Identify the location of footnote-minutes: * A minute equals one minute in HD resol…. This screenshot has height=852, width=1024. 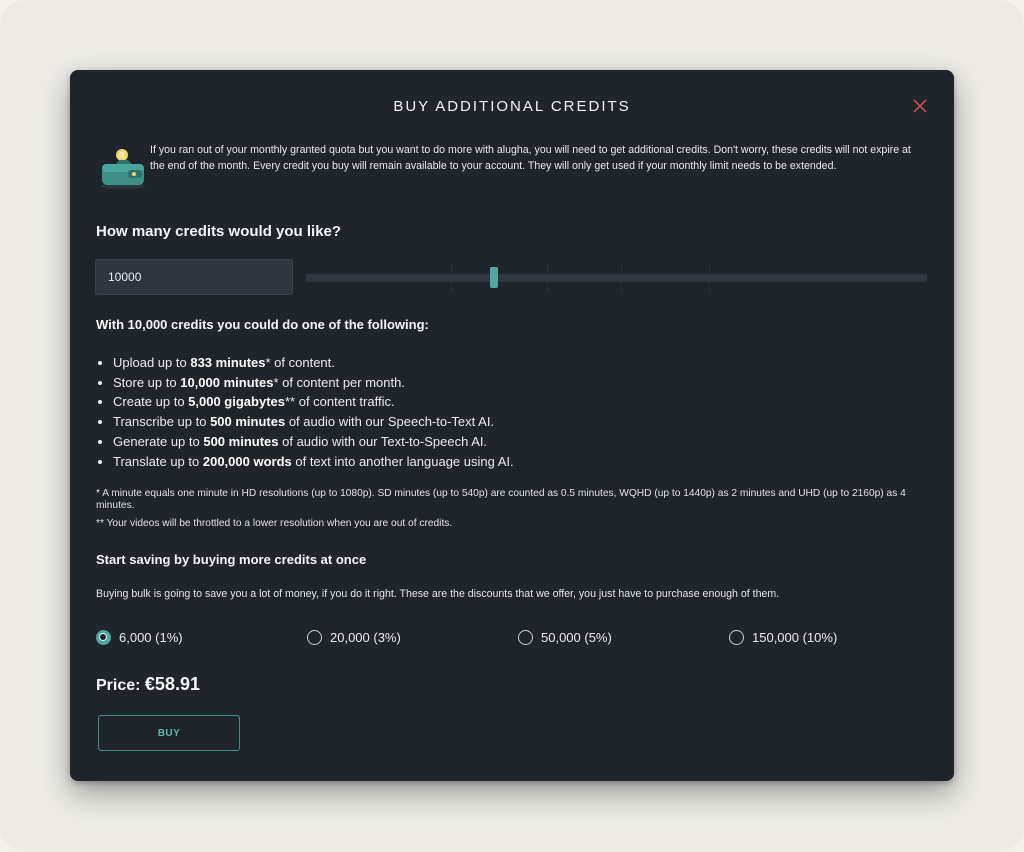
(501, 499).